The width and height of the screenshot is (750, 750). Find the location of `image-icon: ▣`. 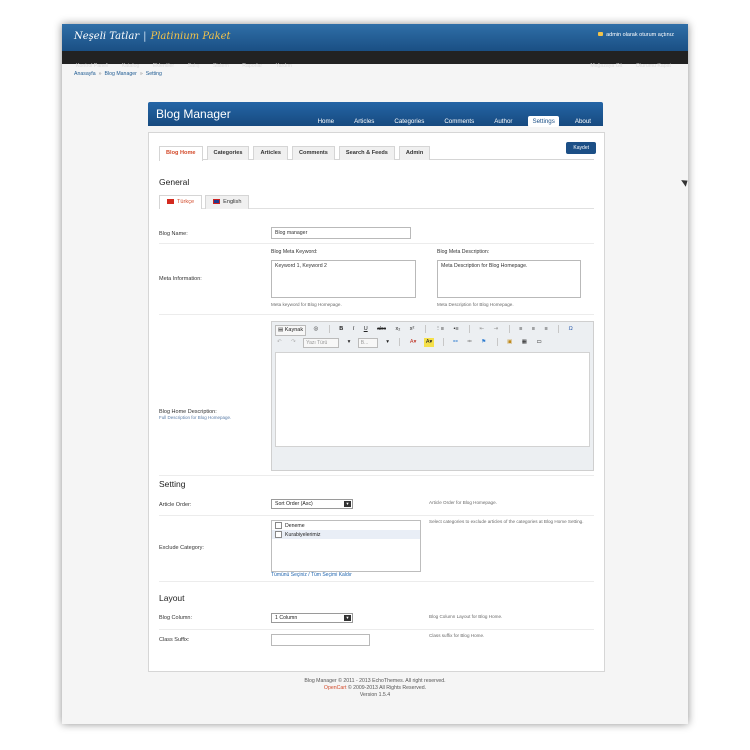

image-icon: ▣ is located at coordinates (509, 342).